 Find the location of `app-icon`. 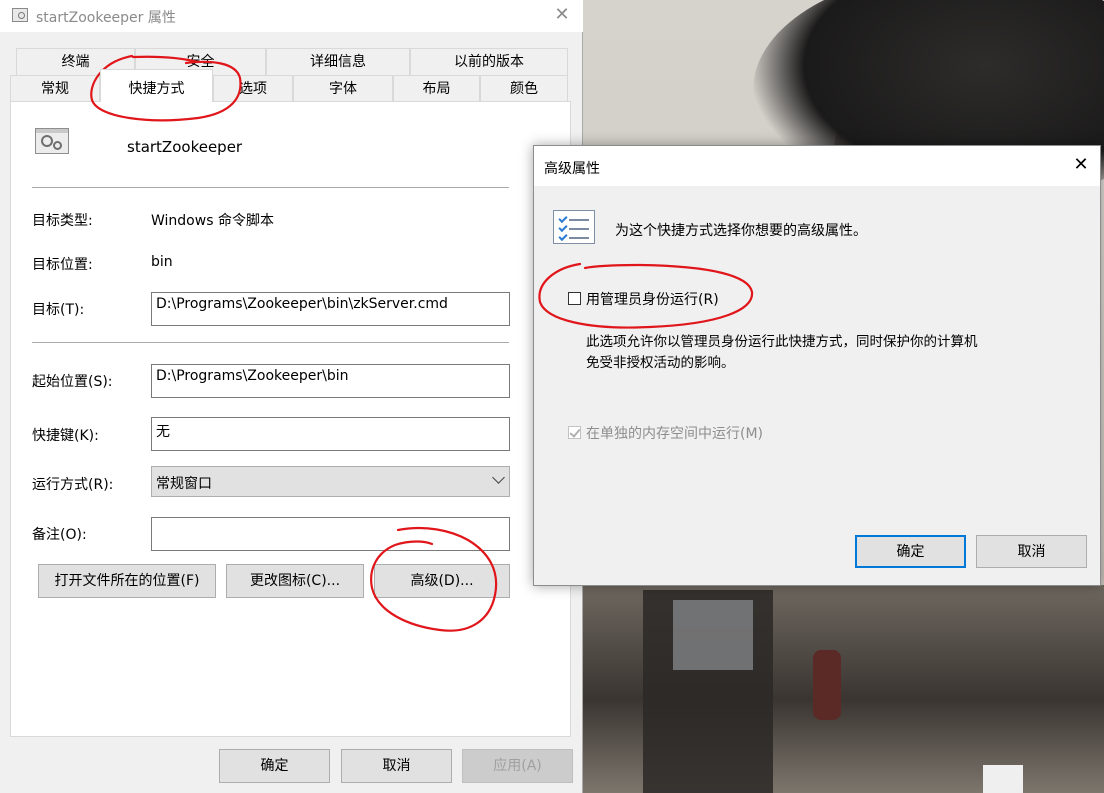

app-icon is located at coordinates (52, 141).